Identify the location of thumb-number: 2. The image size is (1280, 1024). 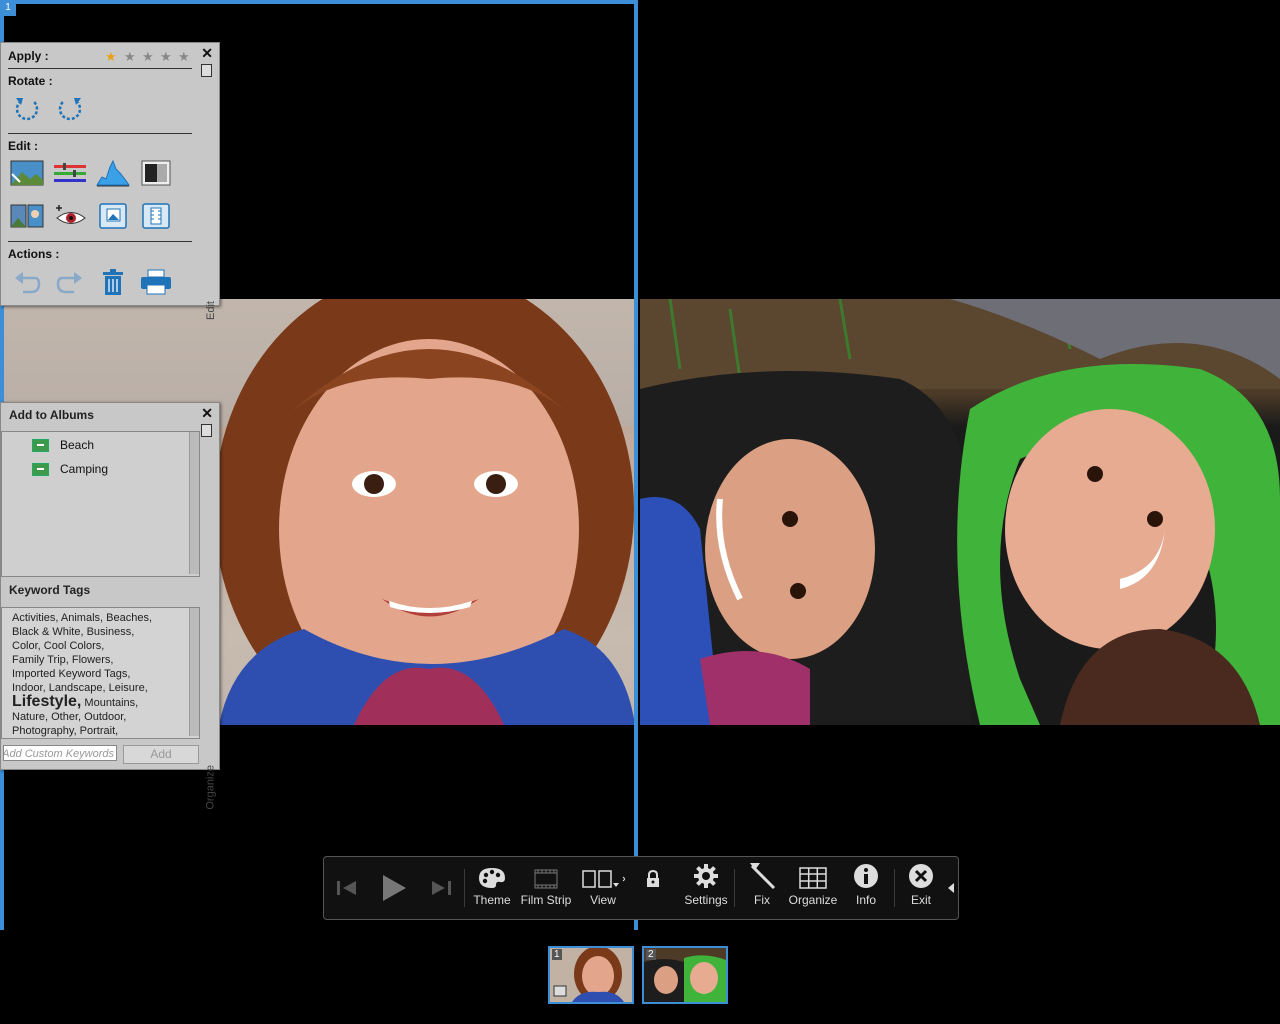
(651, 954).